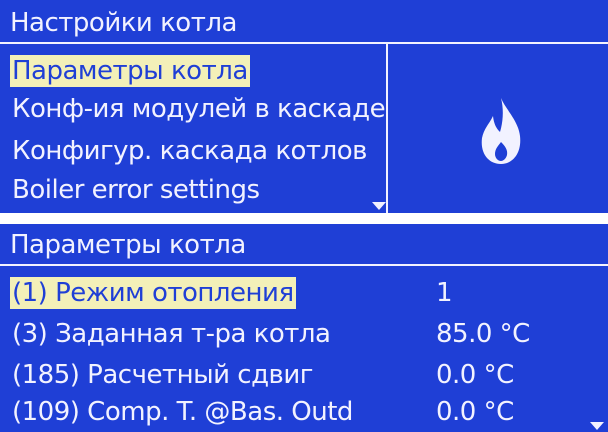 The image size is (608, 432). I want to click on param-row-heating-mode-label: (1) Режим отопления, so click(153, 293).